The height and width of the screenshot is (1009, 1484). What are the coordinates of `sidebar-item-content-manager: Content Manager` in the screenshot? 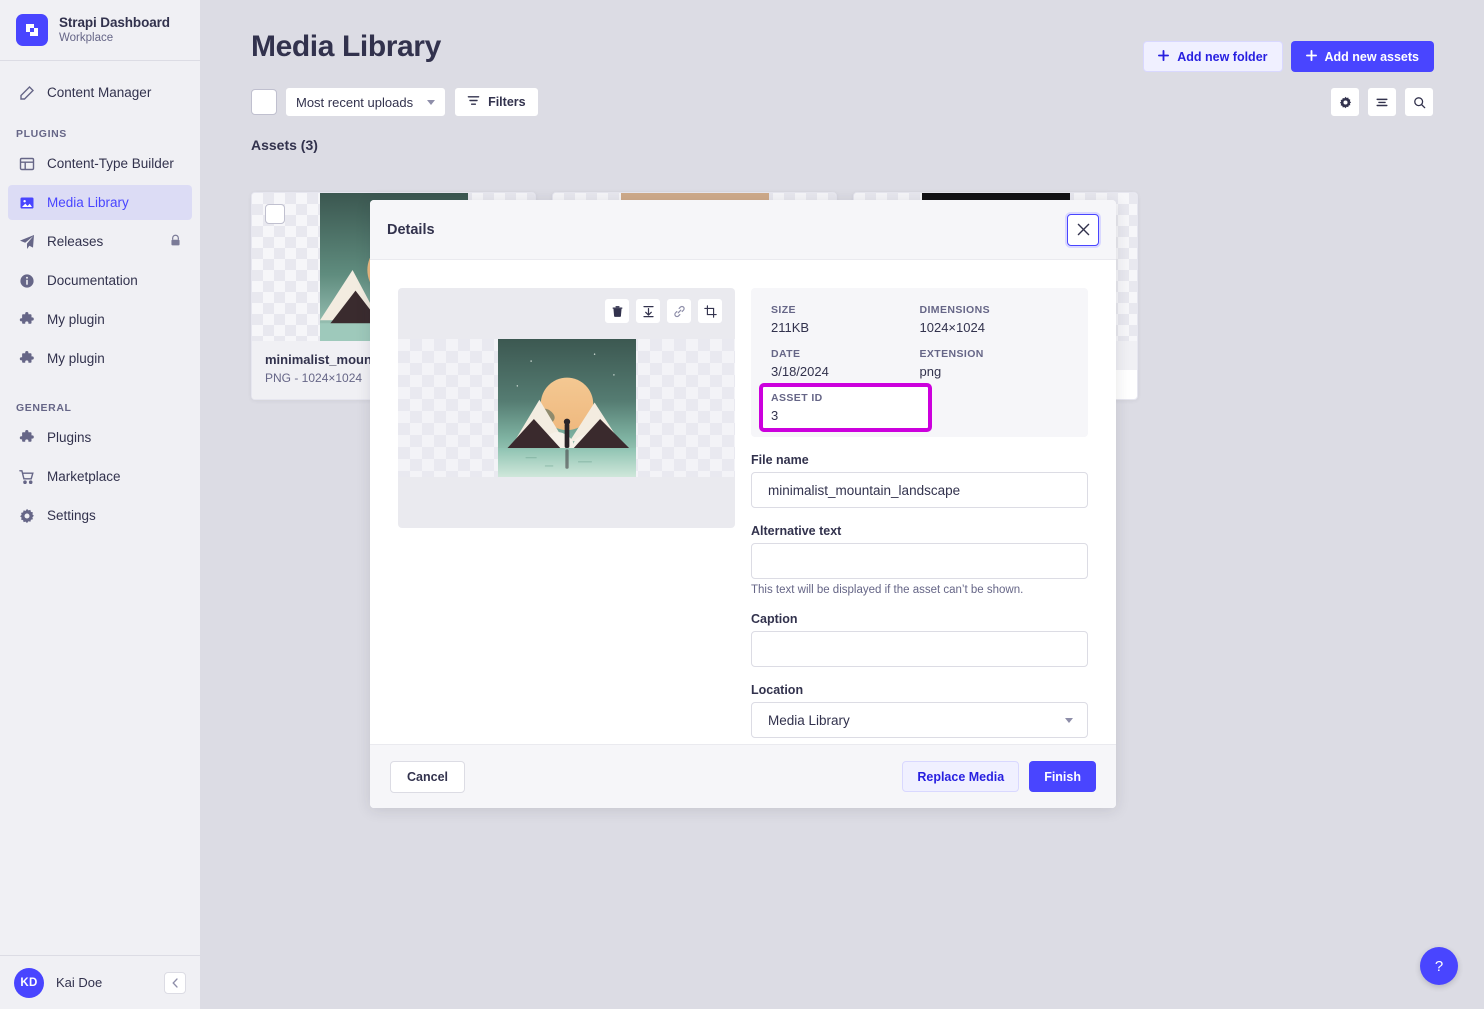 It's located at (100, 92).